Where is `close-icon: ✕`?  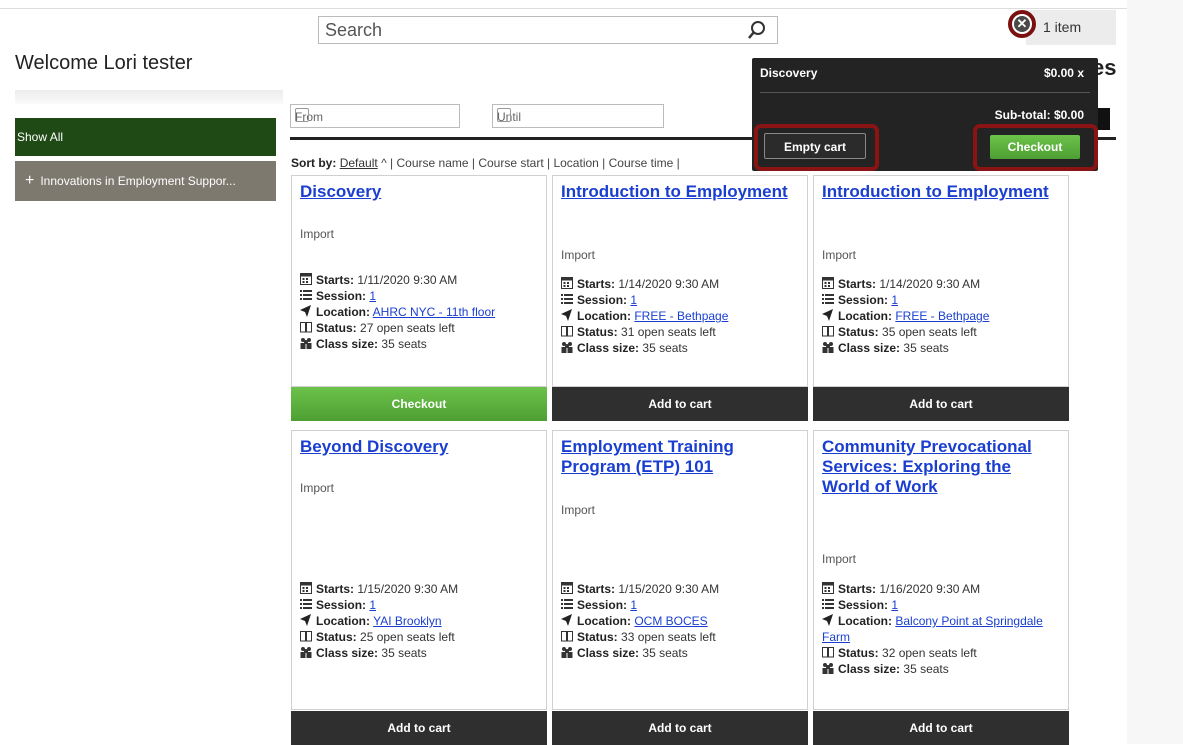
close-icon: ✕ is located at coordinates (1022, 24).